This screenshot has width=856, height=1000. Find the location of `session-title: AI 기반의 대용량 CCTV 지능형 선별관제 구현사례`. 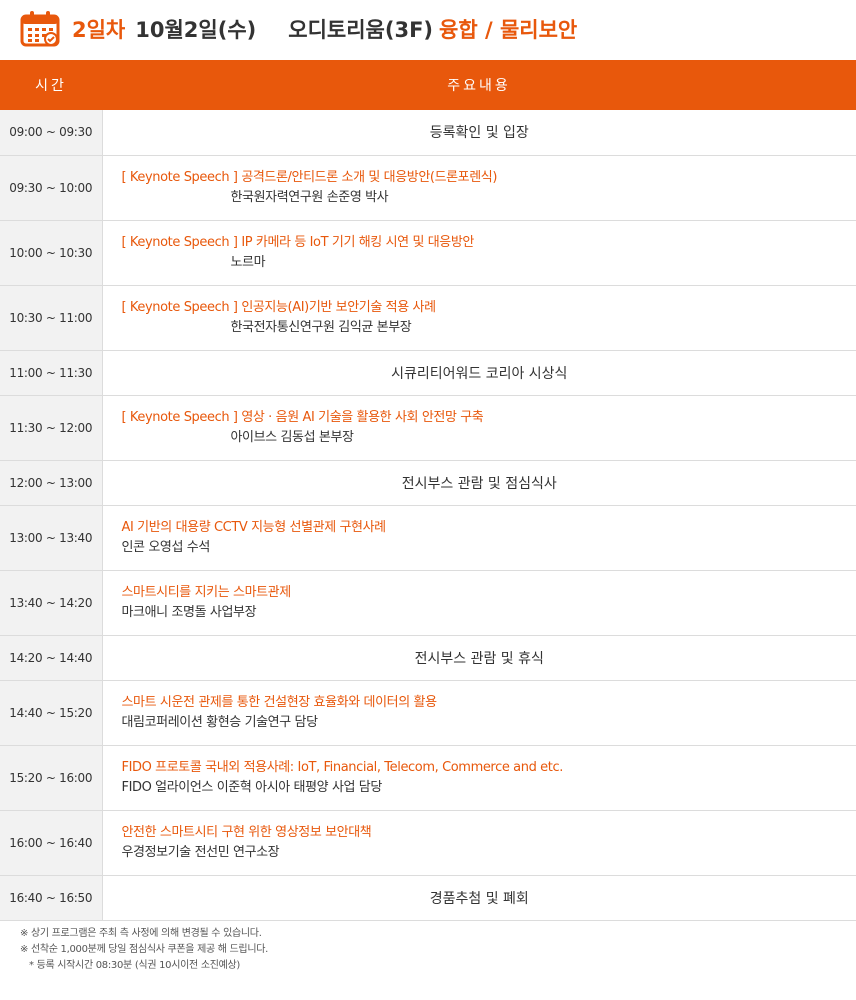

session-title: AI 기반의 대용량 CCTV 지능형 선별관제 구현사례 is located at coordinates (254, 527).